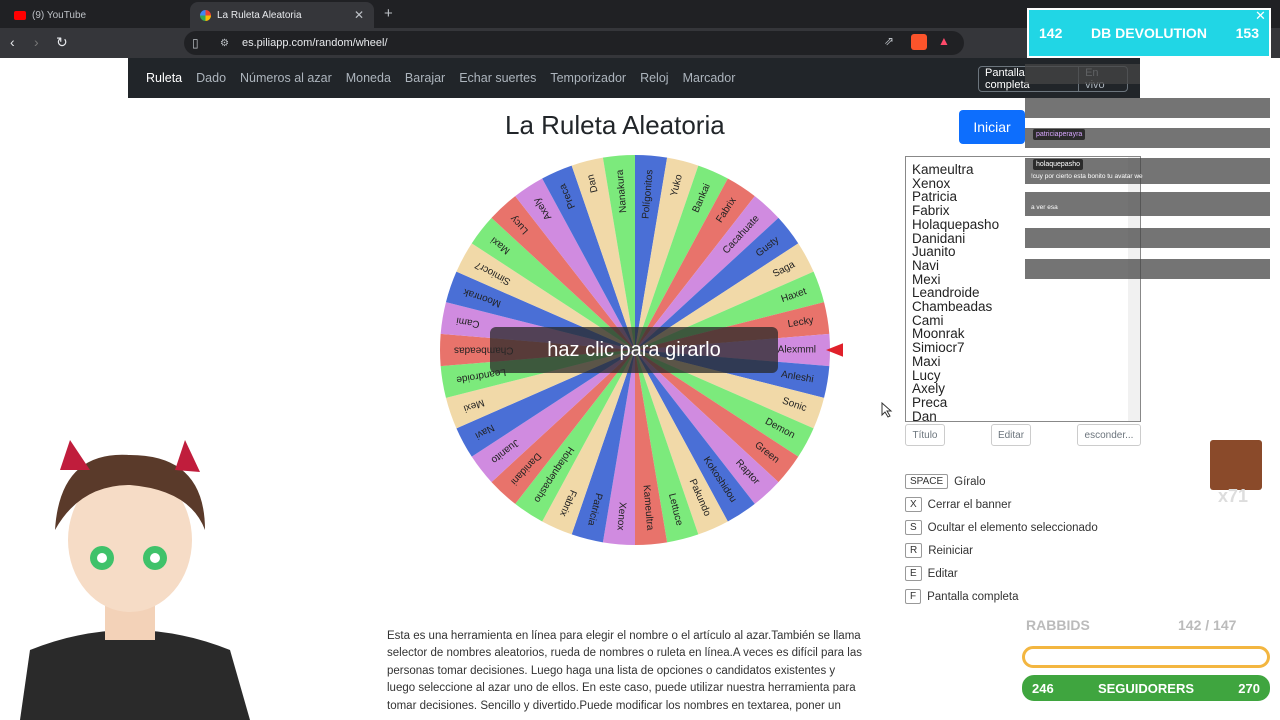 This screenshot has height=720, width=1280. Describe the element at coordinates (1011, 435) in the screenshot. I see `edit-button: Editar` at that location.